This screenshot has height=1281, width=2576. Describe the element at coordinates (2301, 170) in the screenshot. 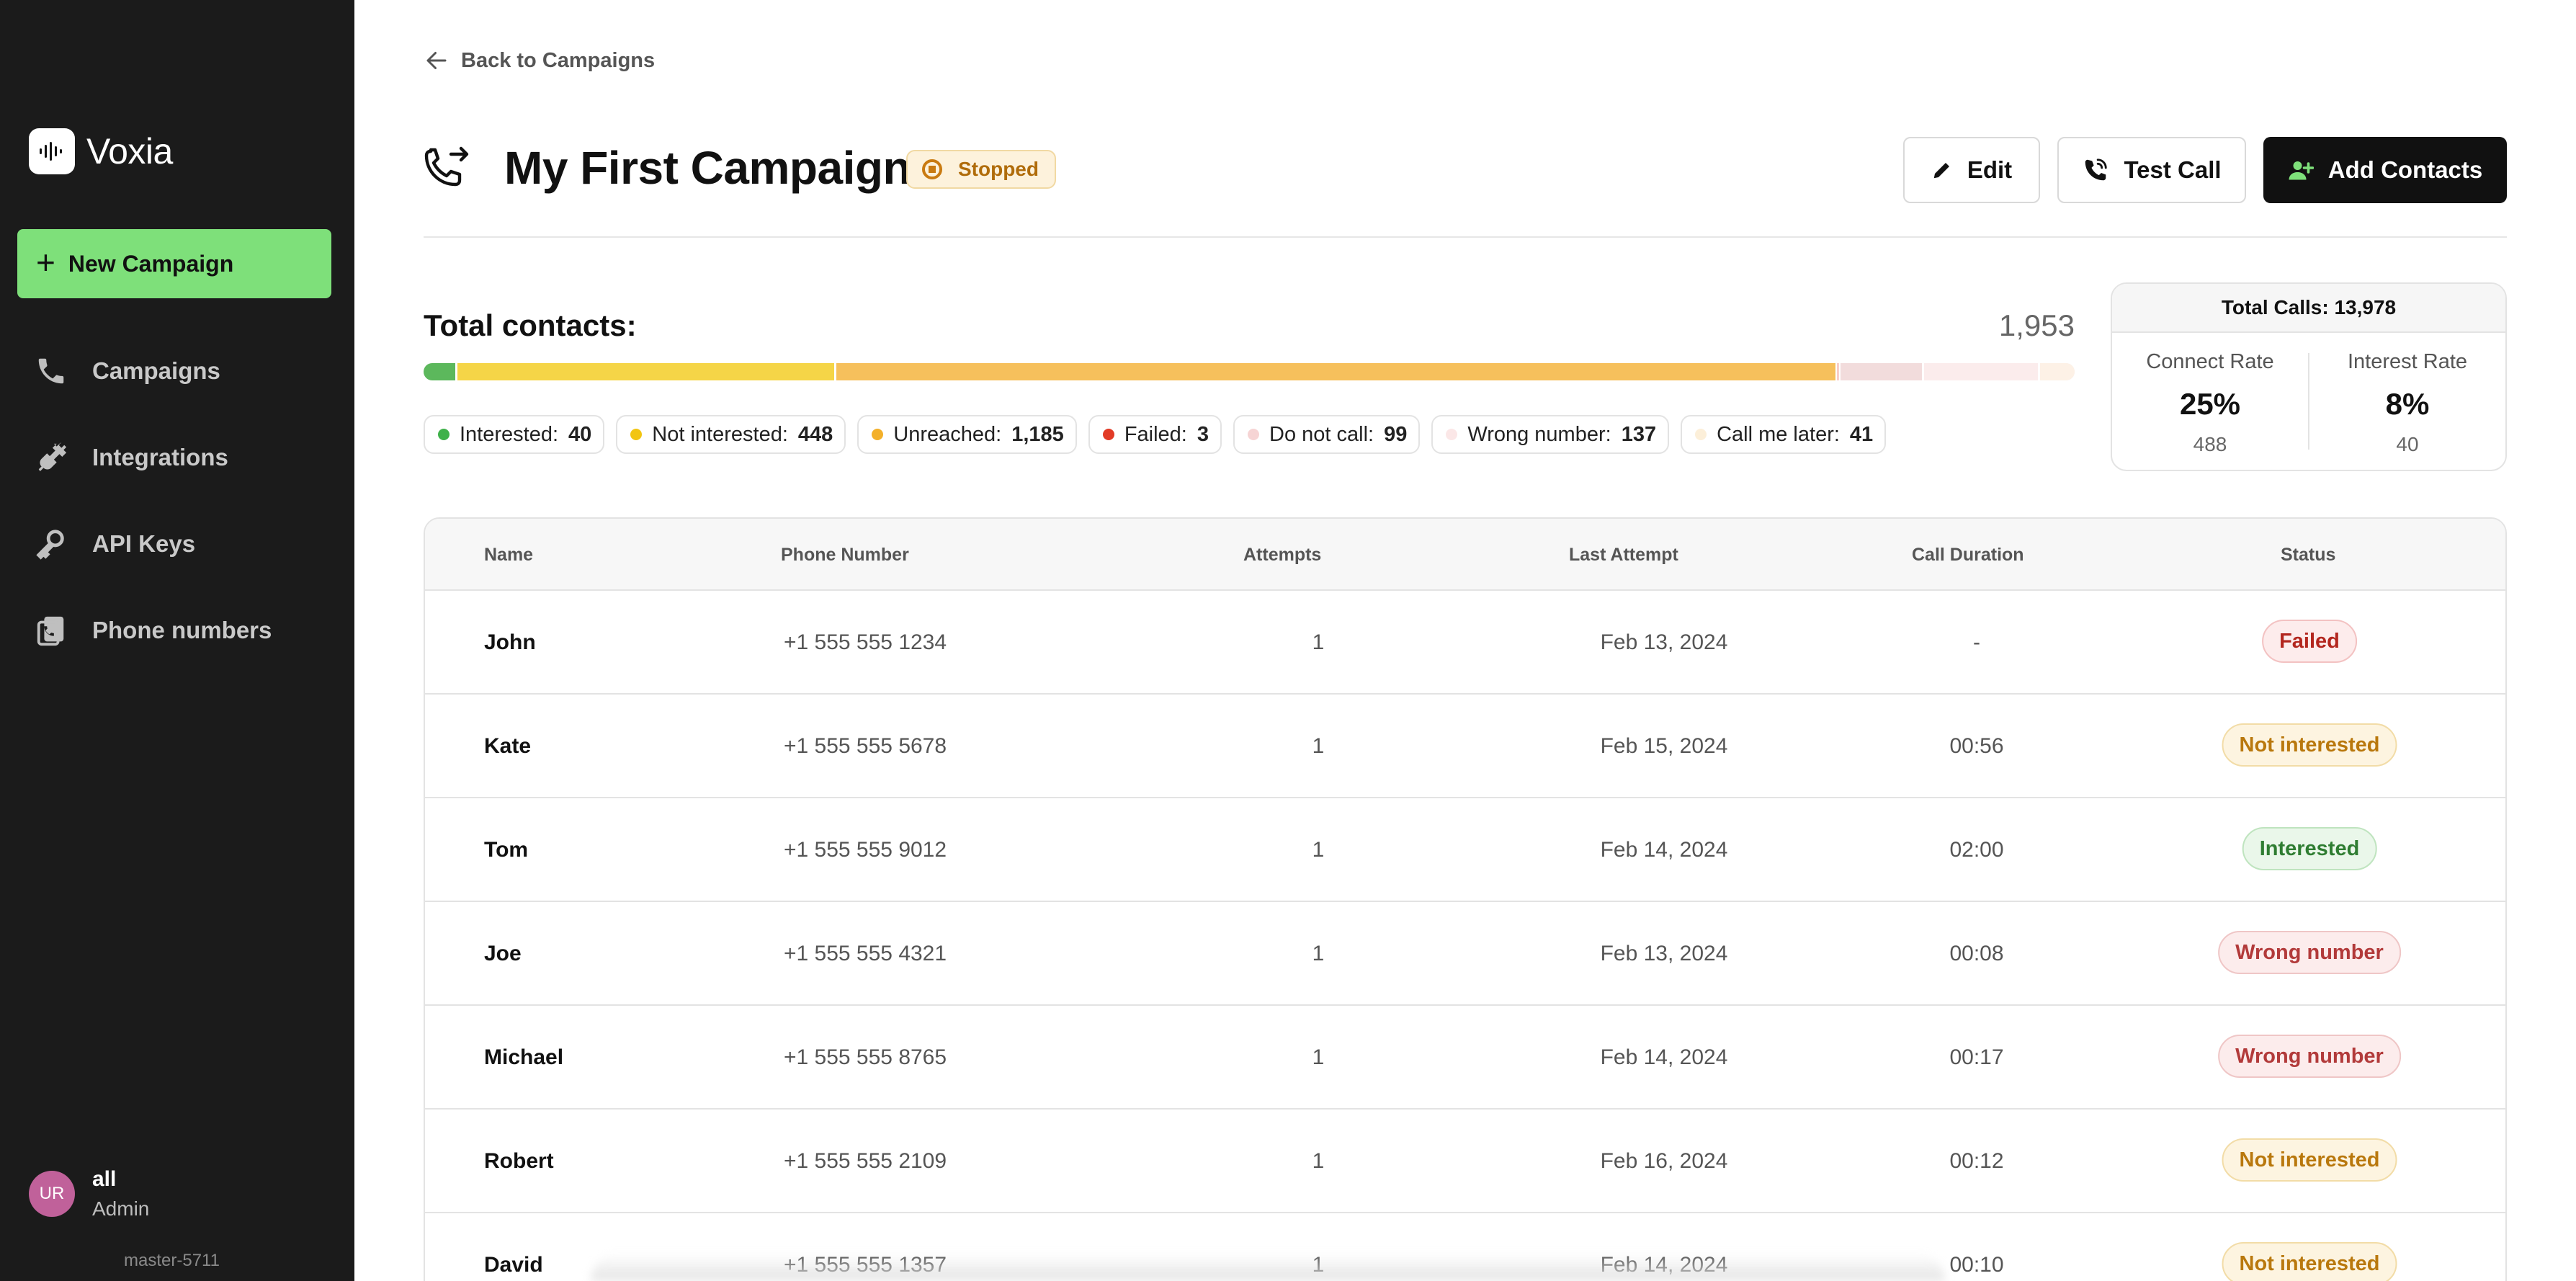

I see `add-user-icon` at that location.